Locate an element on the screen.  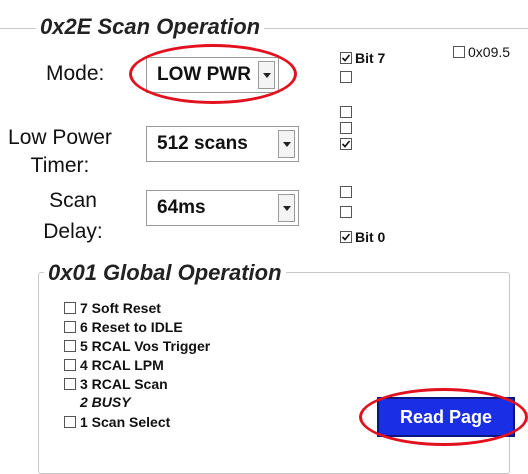
rcal-lpm-checkbox is located at coordinates (70, 365).